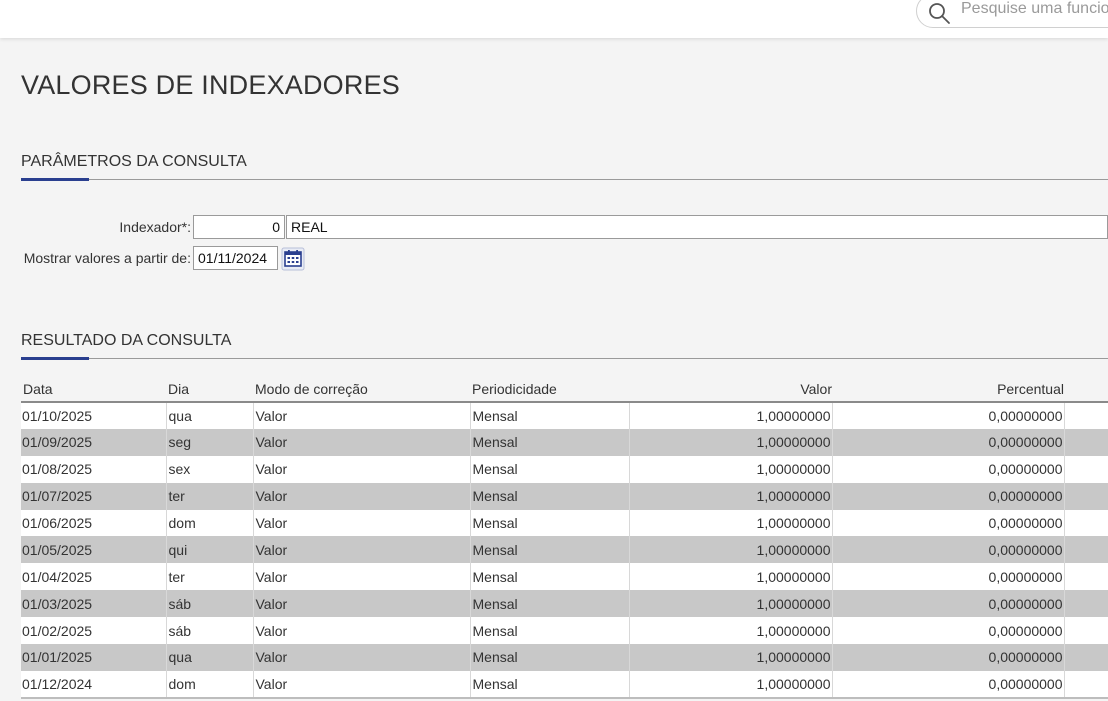 The width and height of the screenshot is (1108, 701). Describe the element at coordinates (126, 340) in the screenshot. I see `results-section-title: RESULTADO DA CONSULTA` at that location.